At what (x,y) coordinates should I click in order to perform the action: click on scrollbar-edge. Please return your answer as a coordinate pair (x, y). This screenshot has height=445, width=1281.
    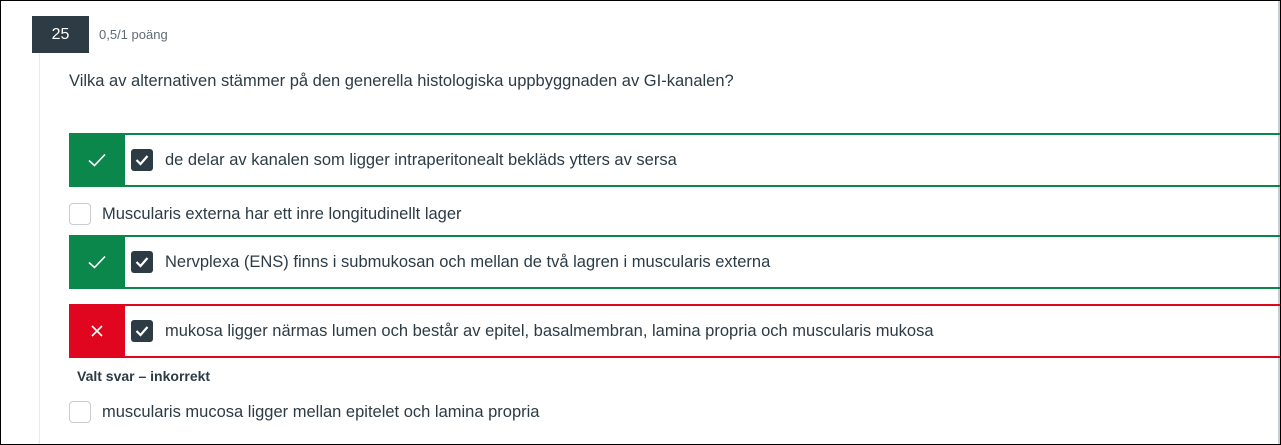
    Looking at the image, I should click on (1279, 222).